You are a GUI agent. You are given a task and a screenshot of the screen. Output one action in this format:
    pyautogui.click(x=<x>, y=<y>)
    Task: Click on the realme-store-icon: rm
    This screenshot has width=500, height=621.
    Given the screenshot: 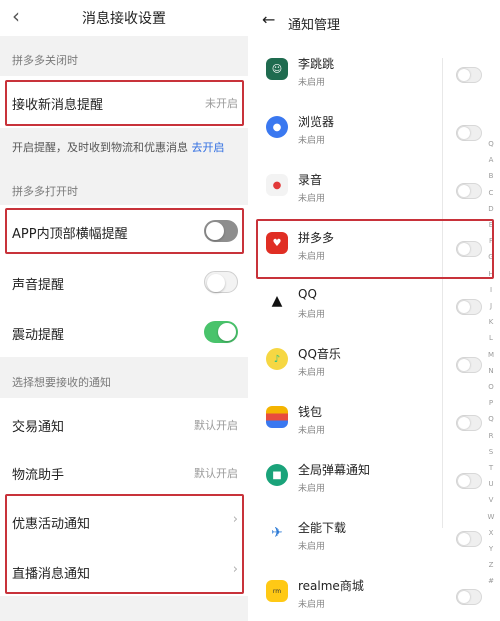 What is the action you would take?
    pyautogui.click(x=277, y=591)
    